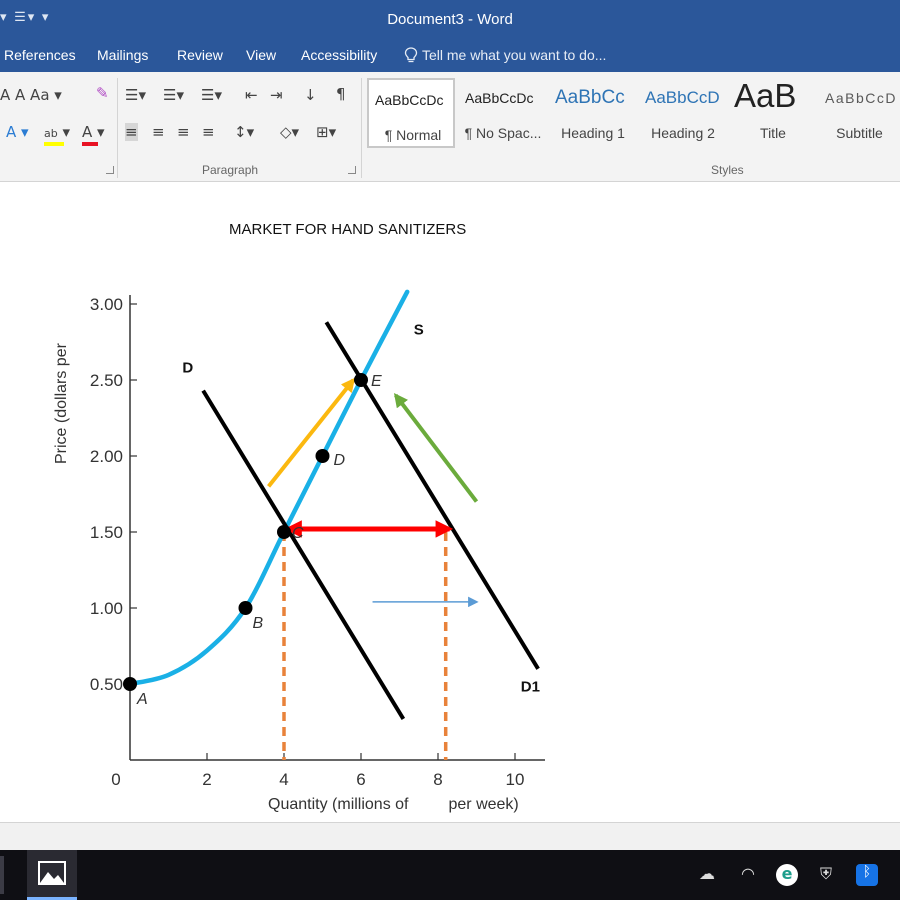 The width and height of the screenshot is (900, 900). Describe the element at coordinates (17, 132) in the screenshot. I see `text-effects-button: A ▾` at that location.